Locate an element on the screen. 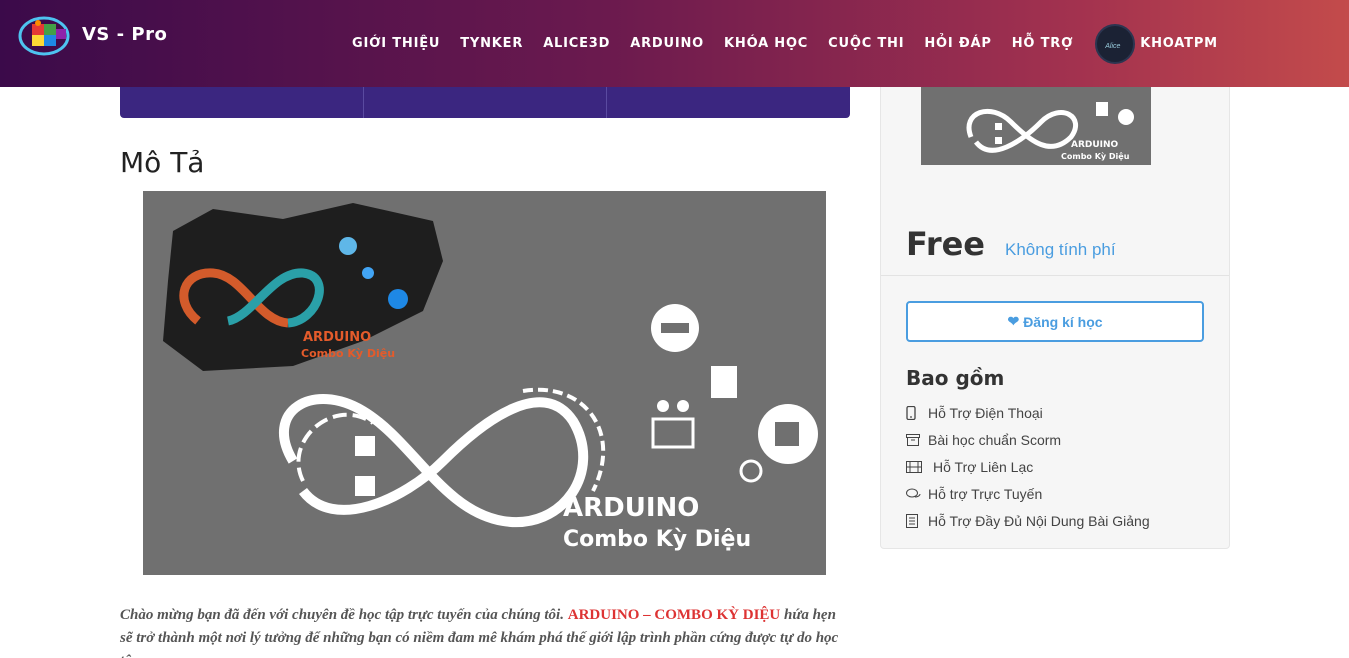  divider is located at coordinates (1055, 275).